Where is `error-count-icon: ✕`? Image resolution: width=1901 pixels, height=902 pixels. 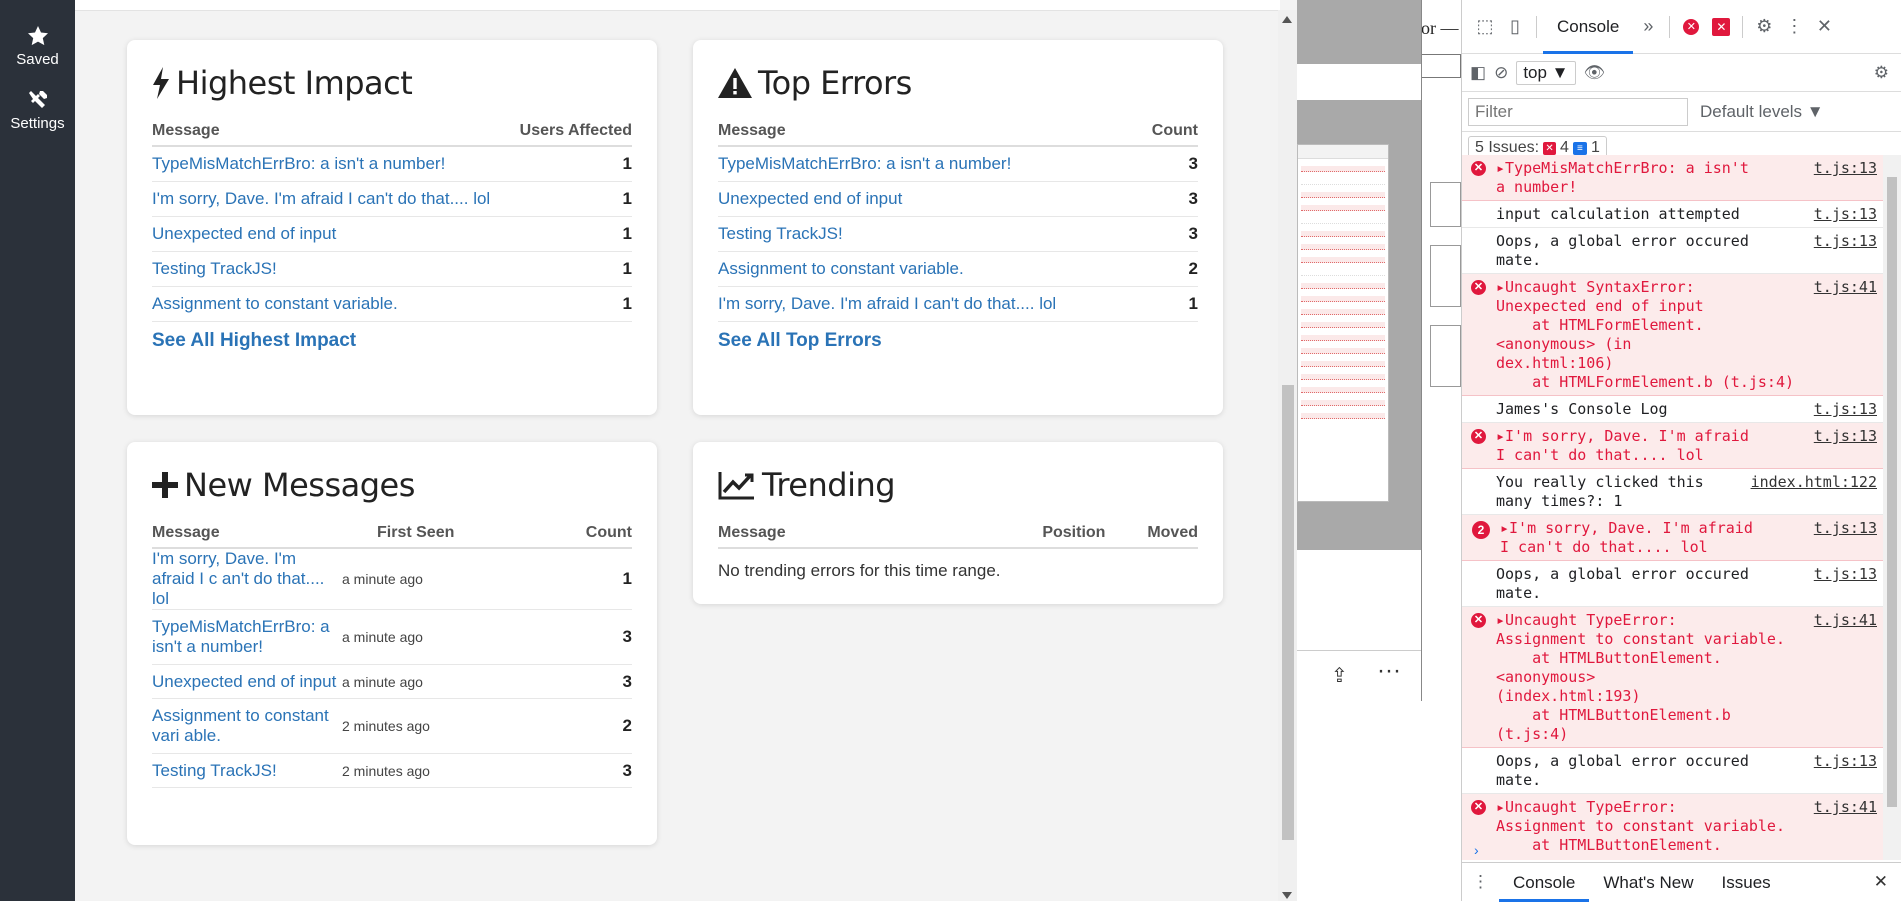
error-count-icon: ✕ is located at coordinates (1691, 27).